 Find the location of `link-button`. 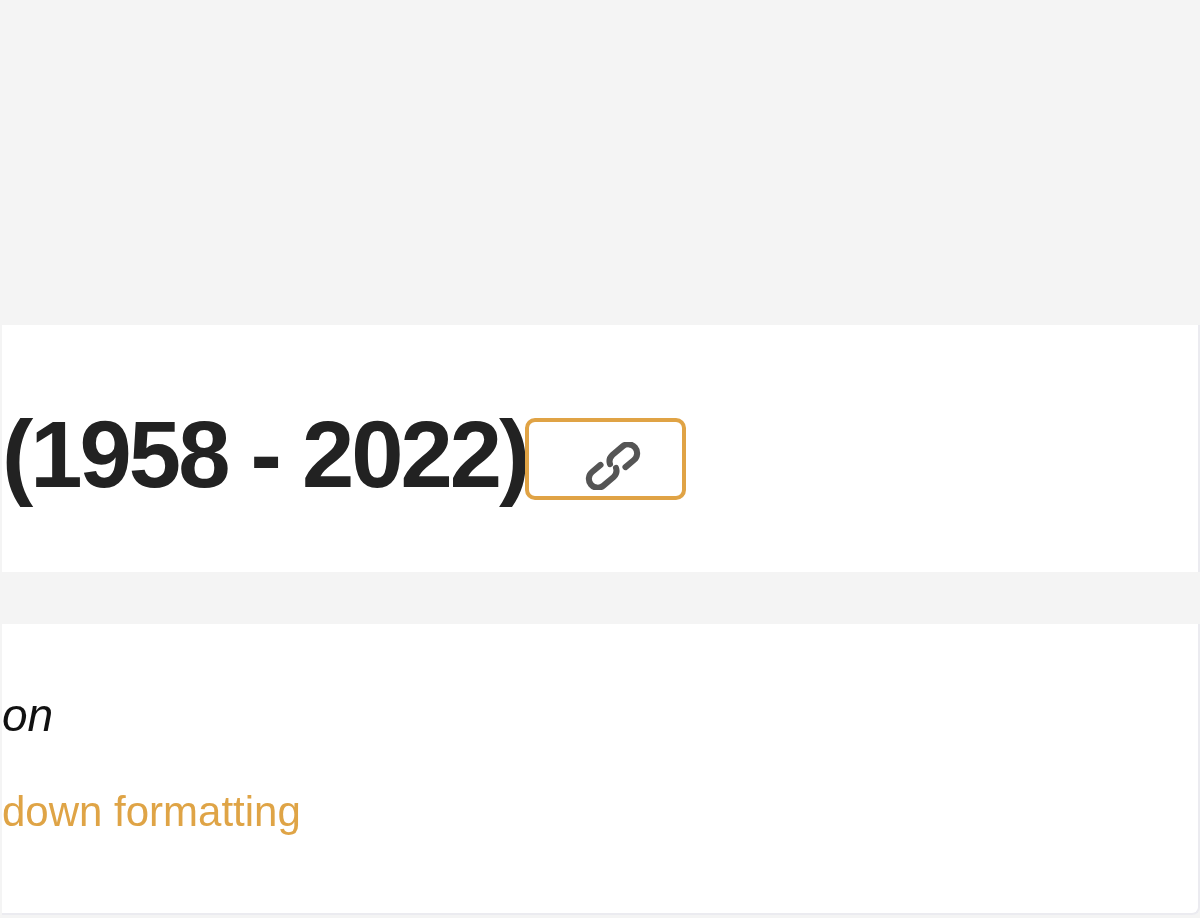

link-button is located at coordinates (606, 459).